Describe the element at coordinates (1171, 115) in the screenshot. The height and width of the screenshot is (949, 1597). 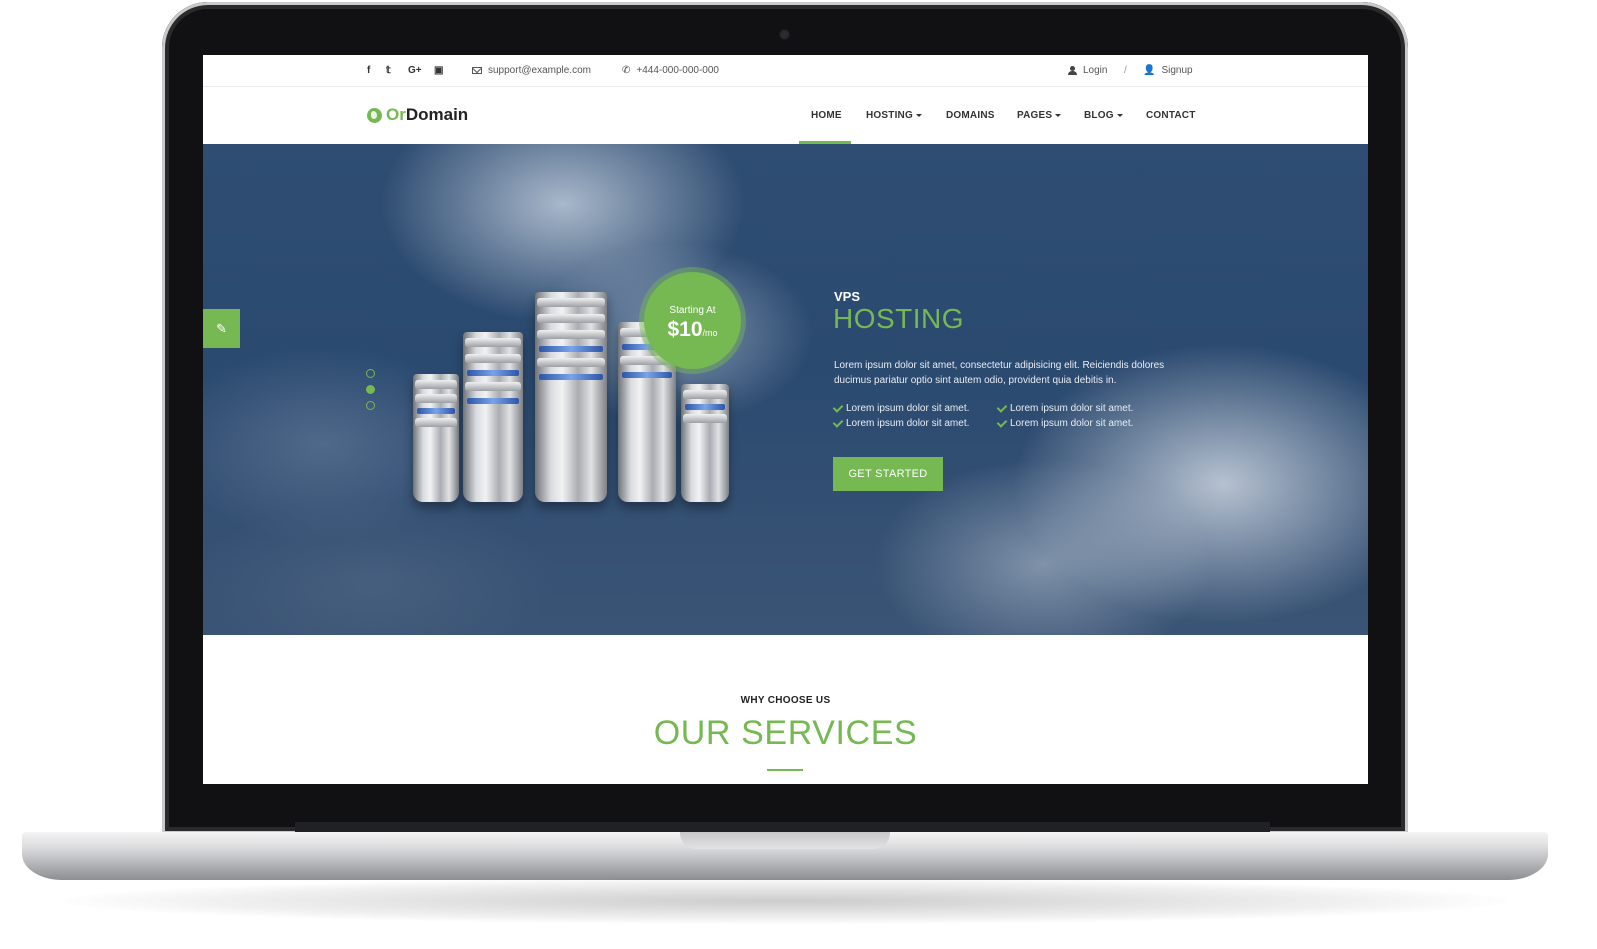
I see `nav-contact: CONTACT` at that location.